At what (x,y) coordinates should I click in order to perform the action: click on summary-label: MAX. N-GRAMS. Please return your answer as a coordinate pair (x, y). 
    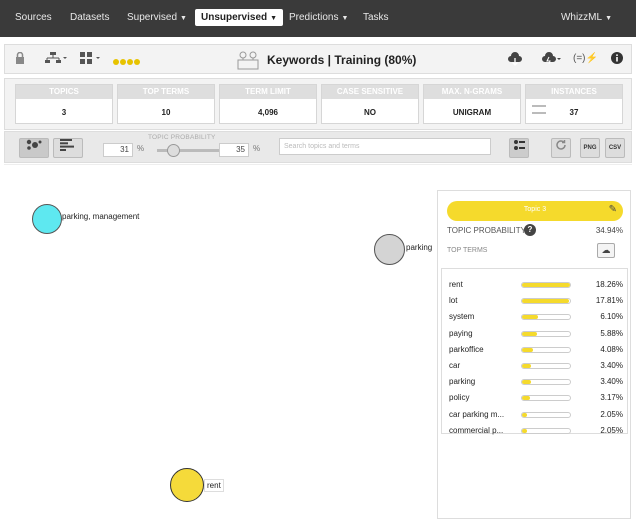
    Looking at the image, I should click on (472, 92).